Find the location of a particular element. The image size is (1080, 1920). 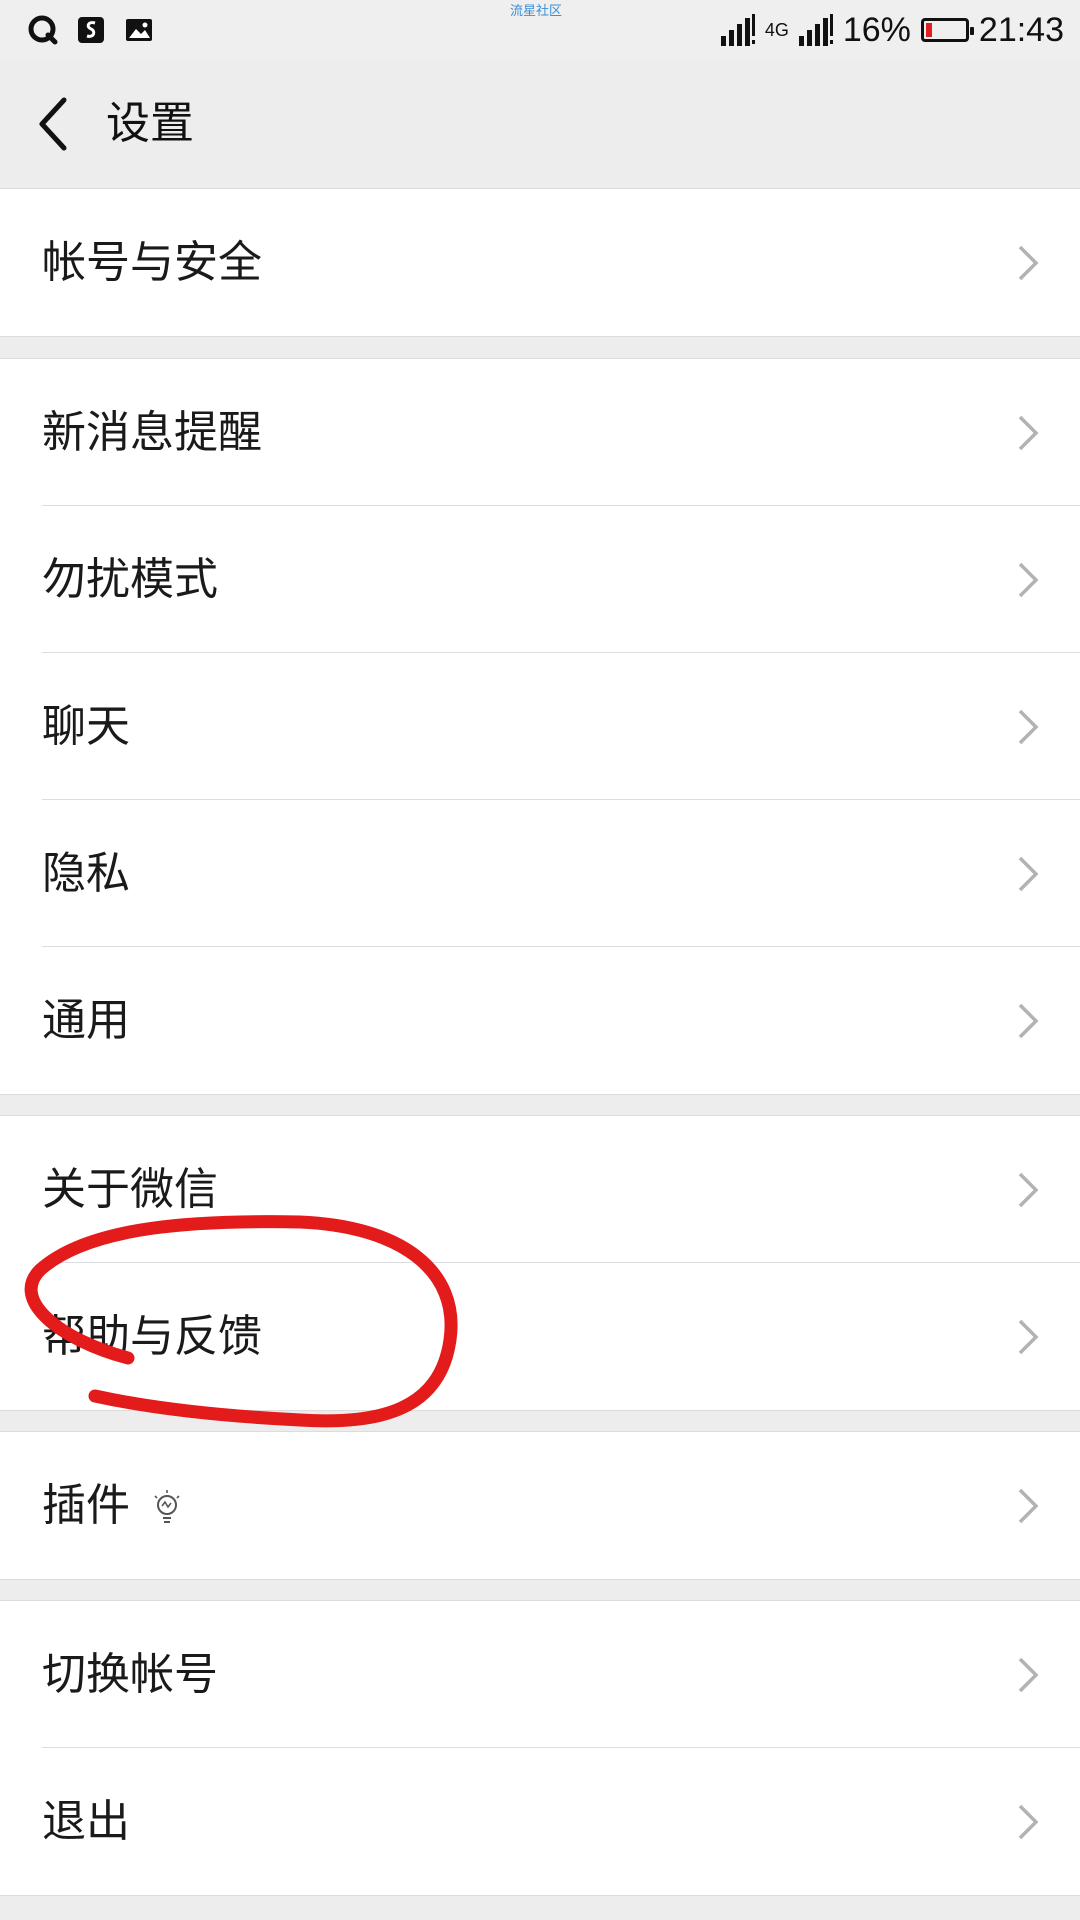

battery-icon is located at coordinates (947, 30).